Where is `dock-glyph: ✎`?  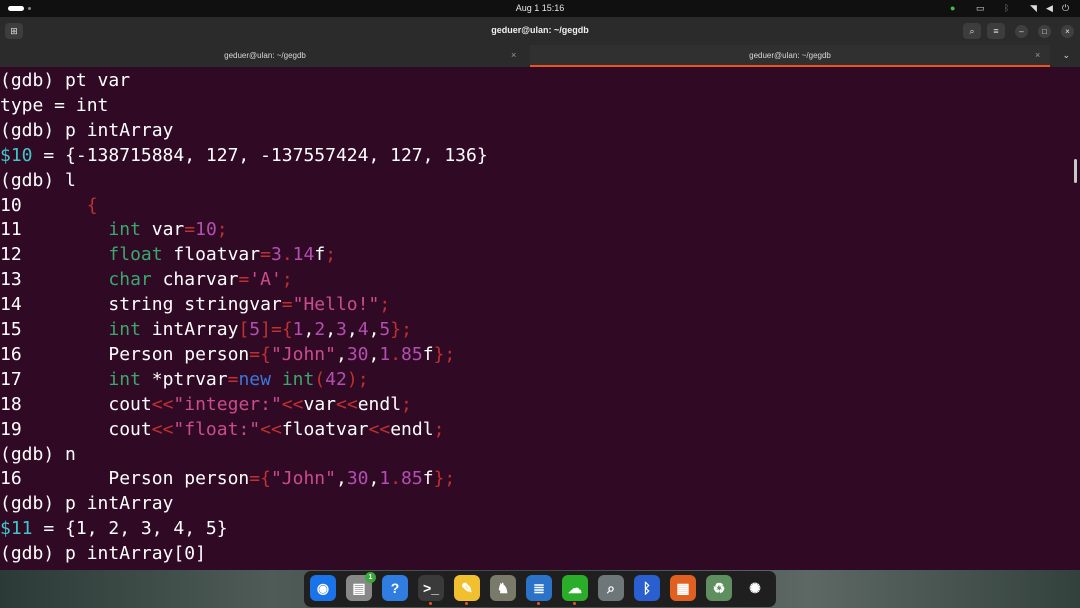
dock-glyph: ✎ is located at coordinates (467, 588).